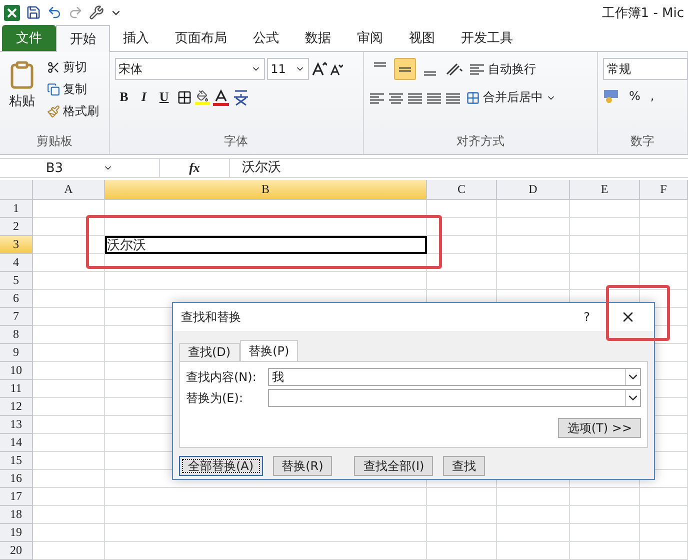 The height and width of the screenshot is (560, 688). I want to click on row-header: 12, so click(16, 407).